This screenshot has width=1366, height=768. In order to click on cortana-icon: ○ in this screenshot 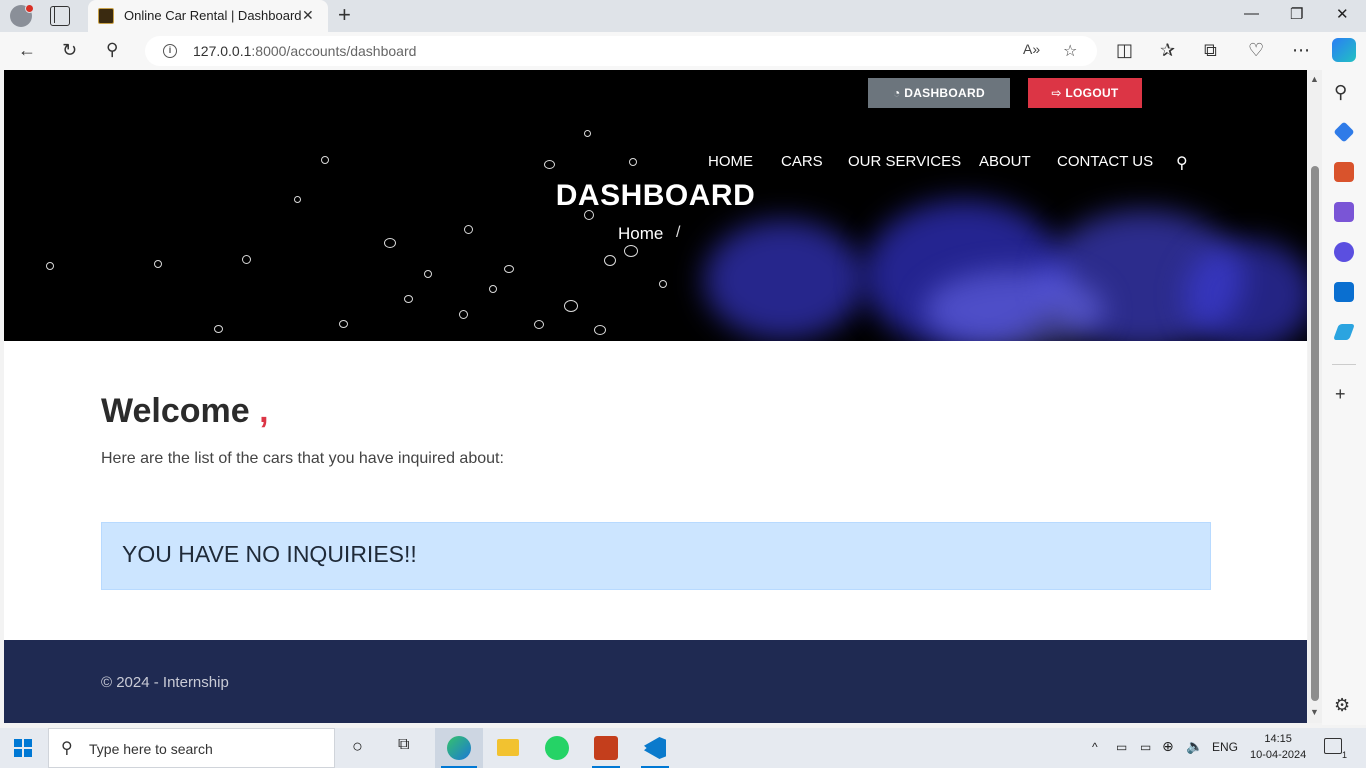, I will do `click(357, 746)`.